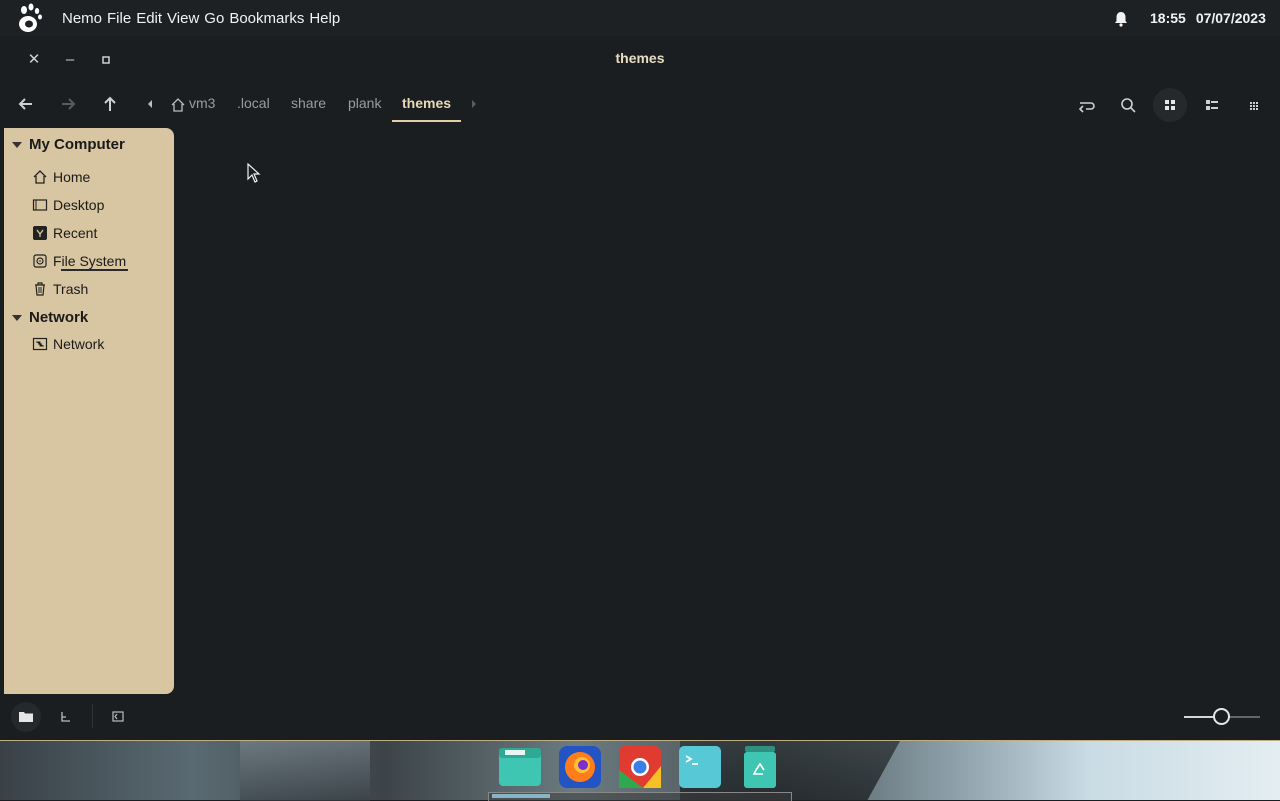  Describe the element at coordinates (474, 104) in the screenshot. I see `breadcrumb-scroll-right-icon` at that location.